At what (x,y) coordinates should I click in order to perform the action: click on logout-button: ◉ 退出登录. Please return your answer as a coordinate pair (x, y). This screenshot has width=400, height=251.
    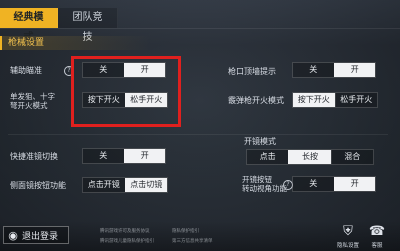
    Looking at the image, I should click on (36, 235).